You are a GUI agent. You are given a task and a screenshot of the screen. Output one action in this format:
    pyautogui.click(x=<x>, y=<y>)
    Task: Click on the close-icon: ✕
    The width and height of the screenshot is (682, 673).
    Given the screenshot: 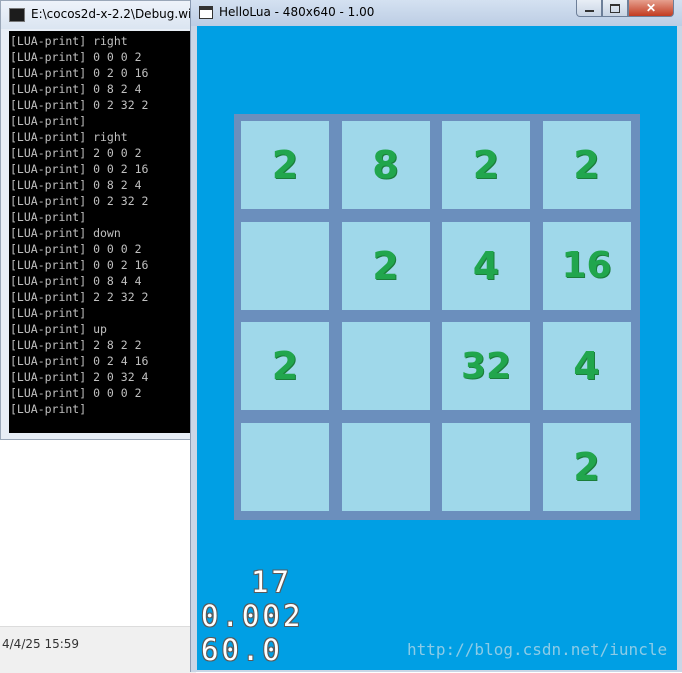 What is the action you would take?
    pyautogui.click(x=651, y=8)
    